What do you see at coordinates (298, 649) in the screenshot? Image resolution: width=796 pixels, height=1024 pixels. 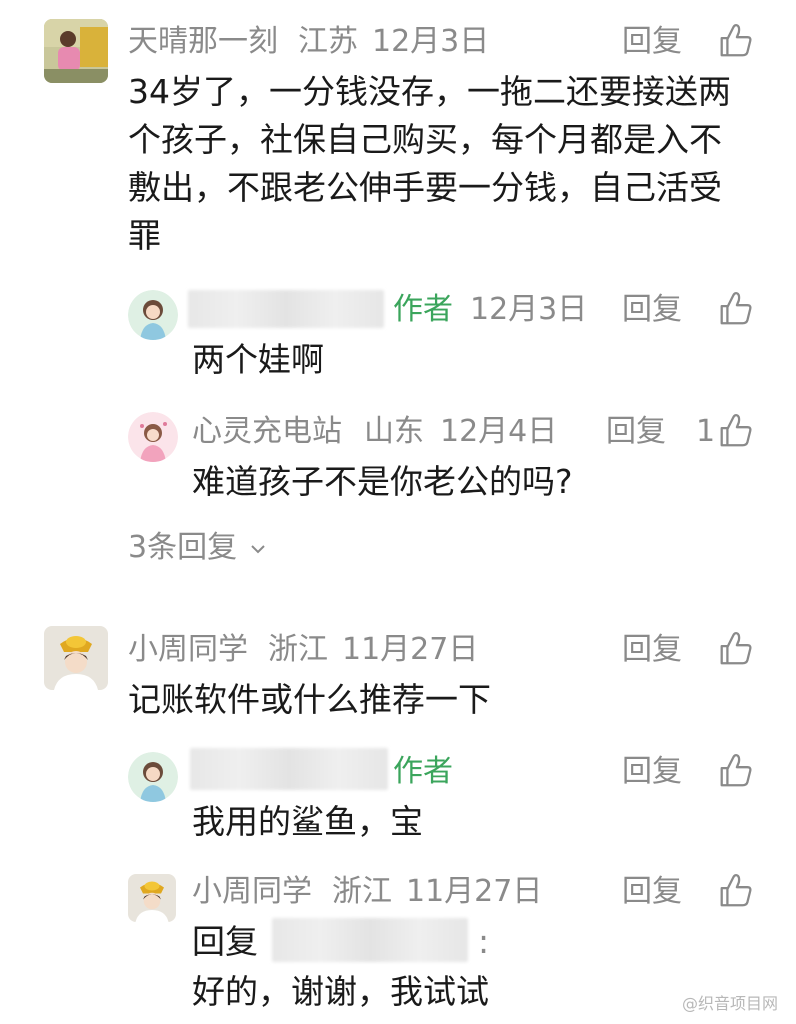 I see `comment-location: 浙江` at bounding box center [298, 649].